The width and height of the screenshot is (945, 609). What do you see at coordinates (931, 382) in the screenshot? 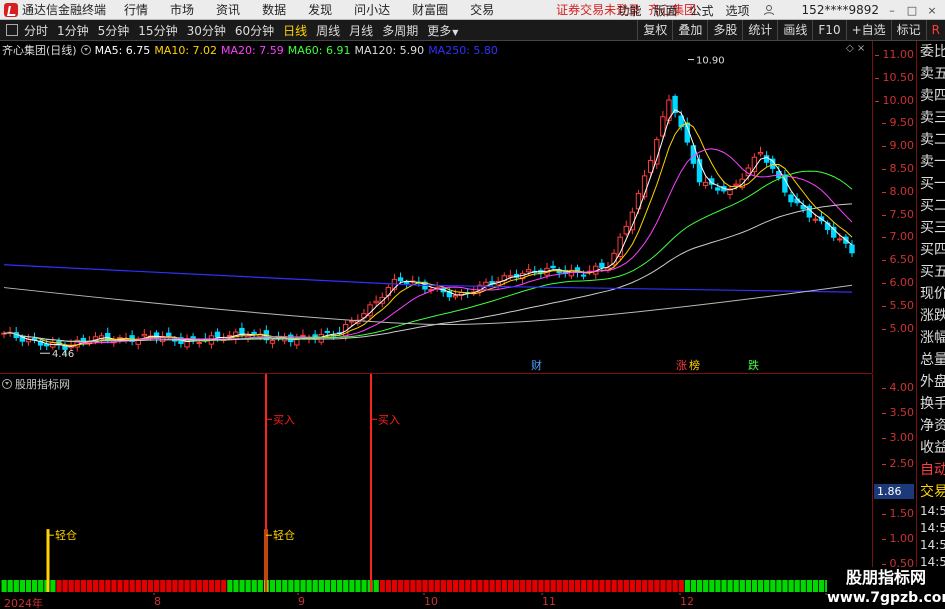
I see `side-panel-item: 外盘` at bounding box center [931, 382].